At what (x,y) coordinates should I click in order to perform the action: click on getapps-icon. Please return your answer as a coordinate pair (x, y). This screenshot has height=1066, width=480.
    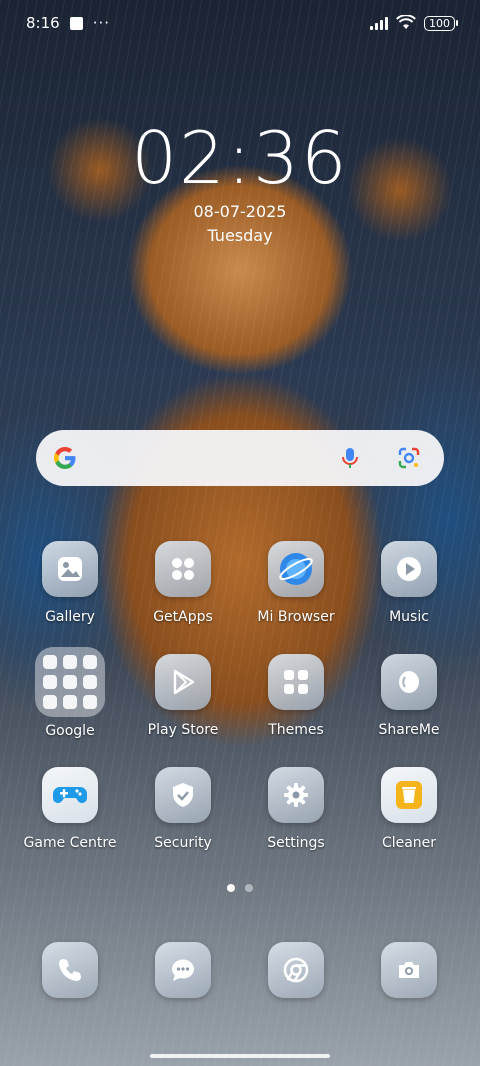
    Looking at the image, I should click on (183, 569).